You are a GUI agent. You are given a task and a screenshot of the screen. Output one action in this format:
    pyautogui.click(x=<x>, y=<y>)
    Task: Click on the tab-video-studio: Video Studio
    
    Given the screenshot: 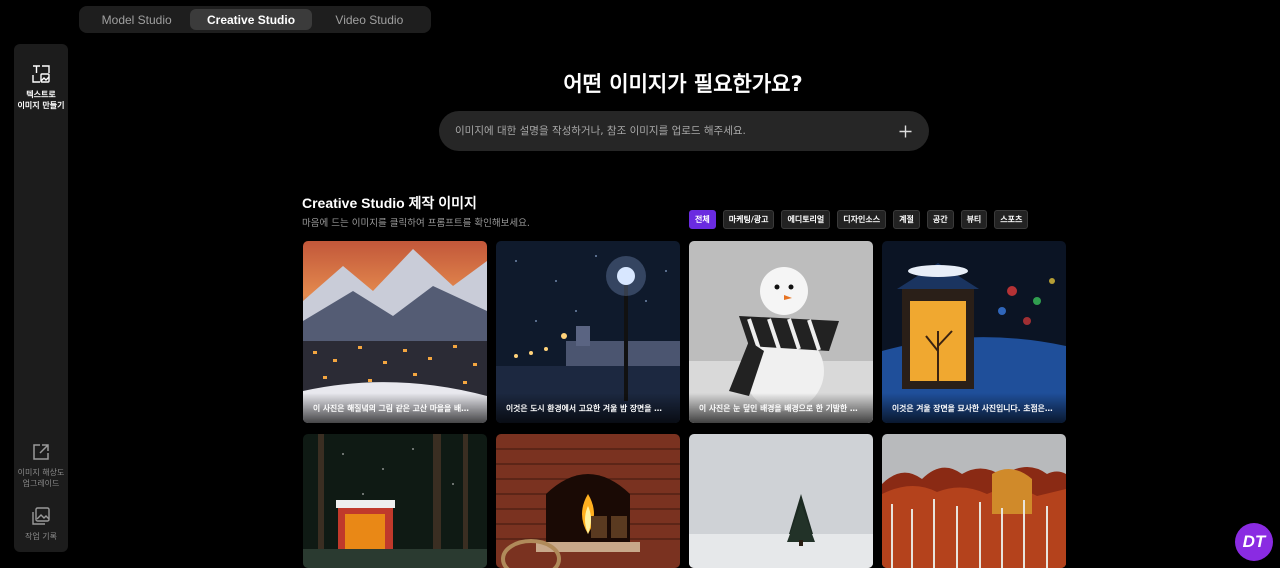 What is the action you would take?
    pyautogui.click(x=369, y=19)
    